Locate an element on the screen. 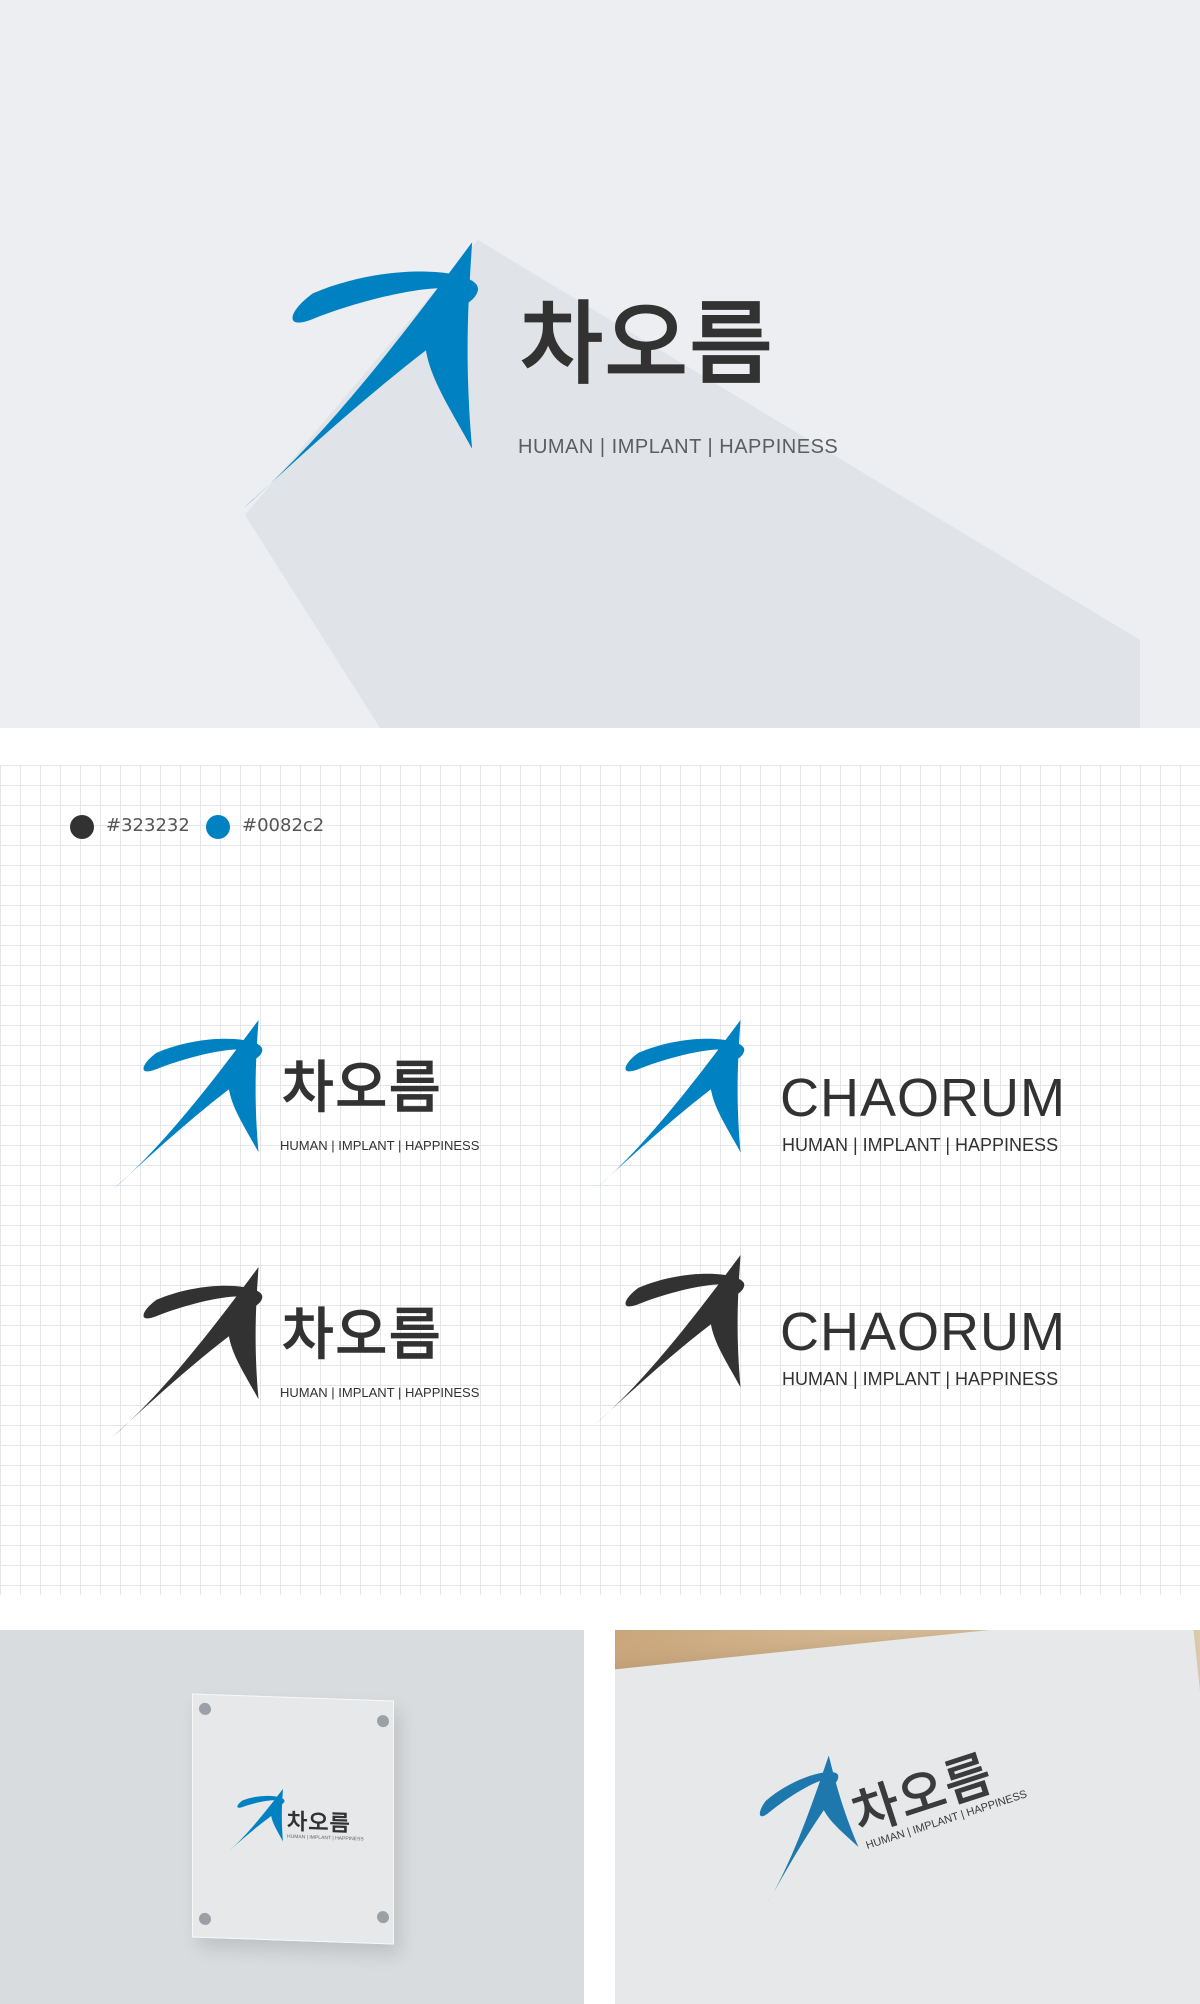  mockup-acrylic-sign: 차오름 HUMAN | IMPLANT | HAPPINESS is located at coordinates (292, 1817).